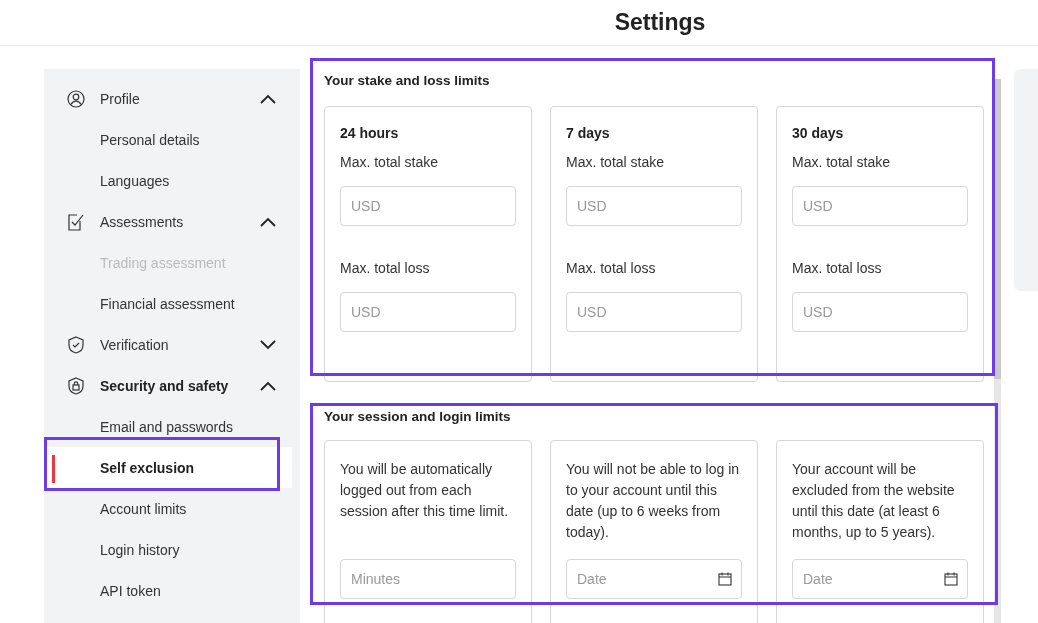 The height and width of the screenshot is (623, 1038). Describe the element at coordinates (370, 133) in the screenshot. I see `period-label: 24 hours` at that location.